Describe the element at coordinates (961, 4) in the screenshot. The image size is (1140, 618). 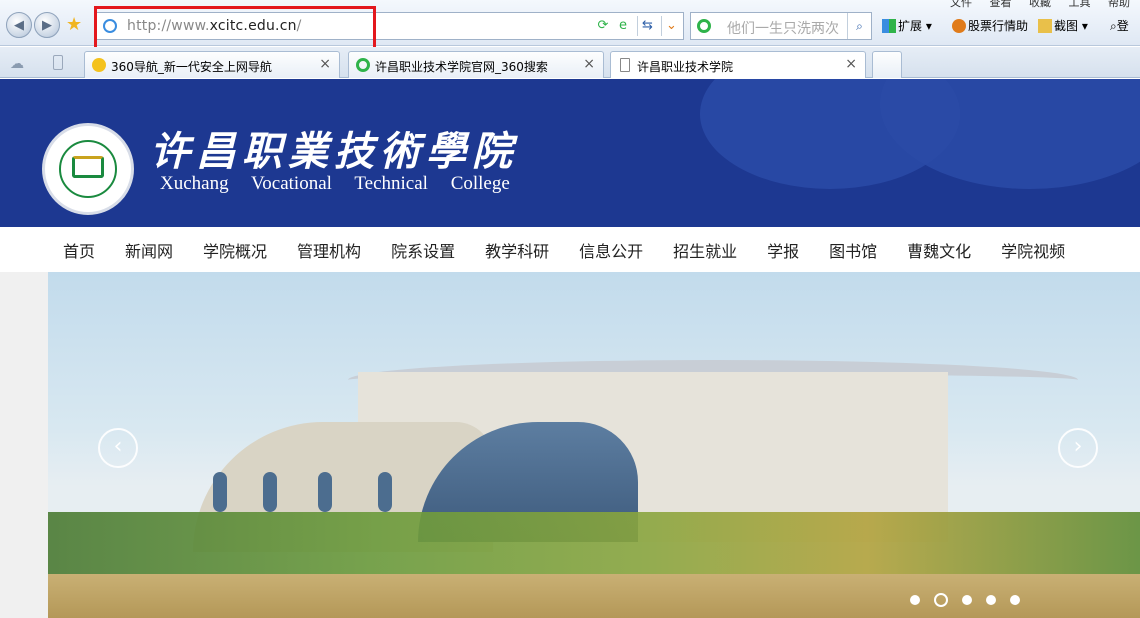
I see `menu-file: 文件` at that location.